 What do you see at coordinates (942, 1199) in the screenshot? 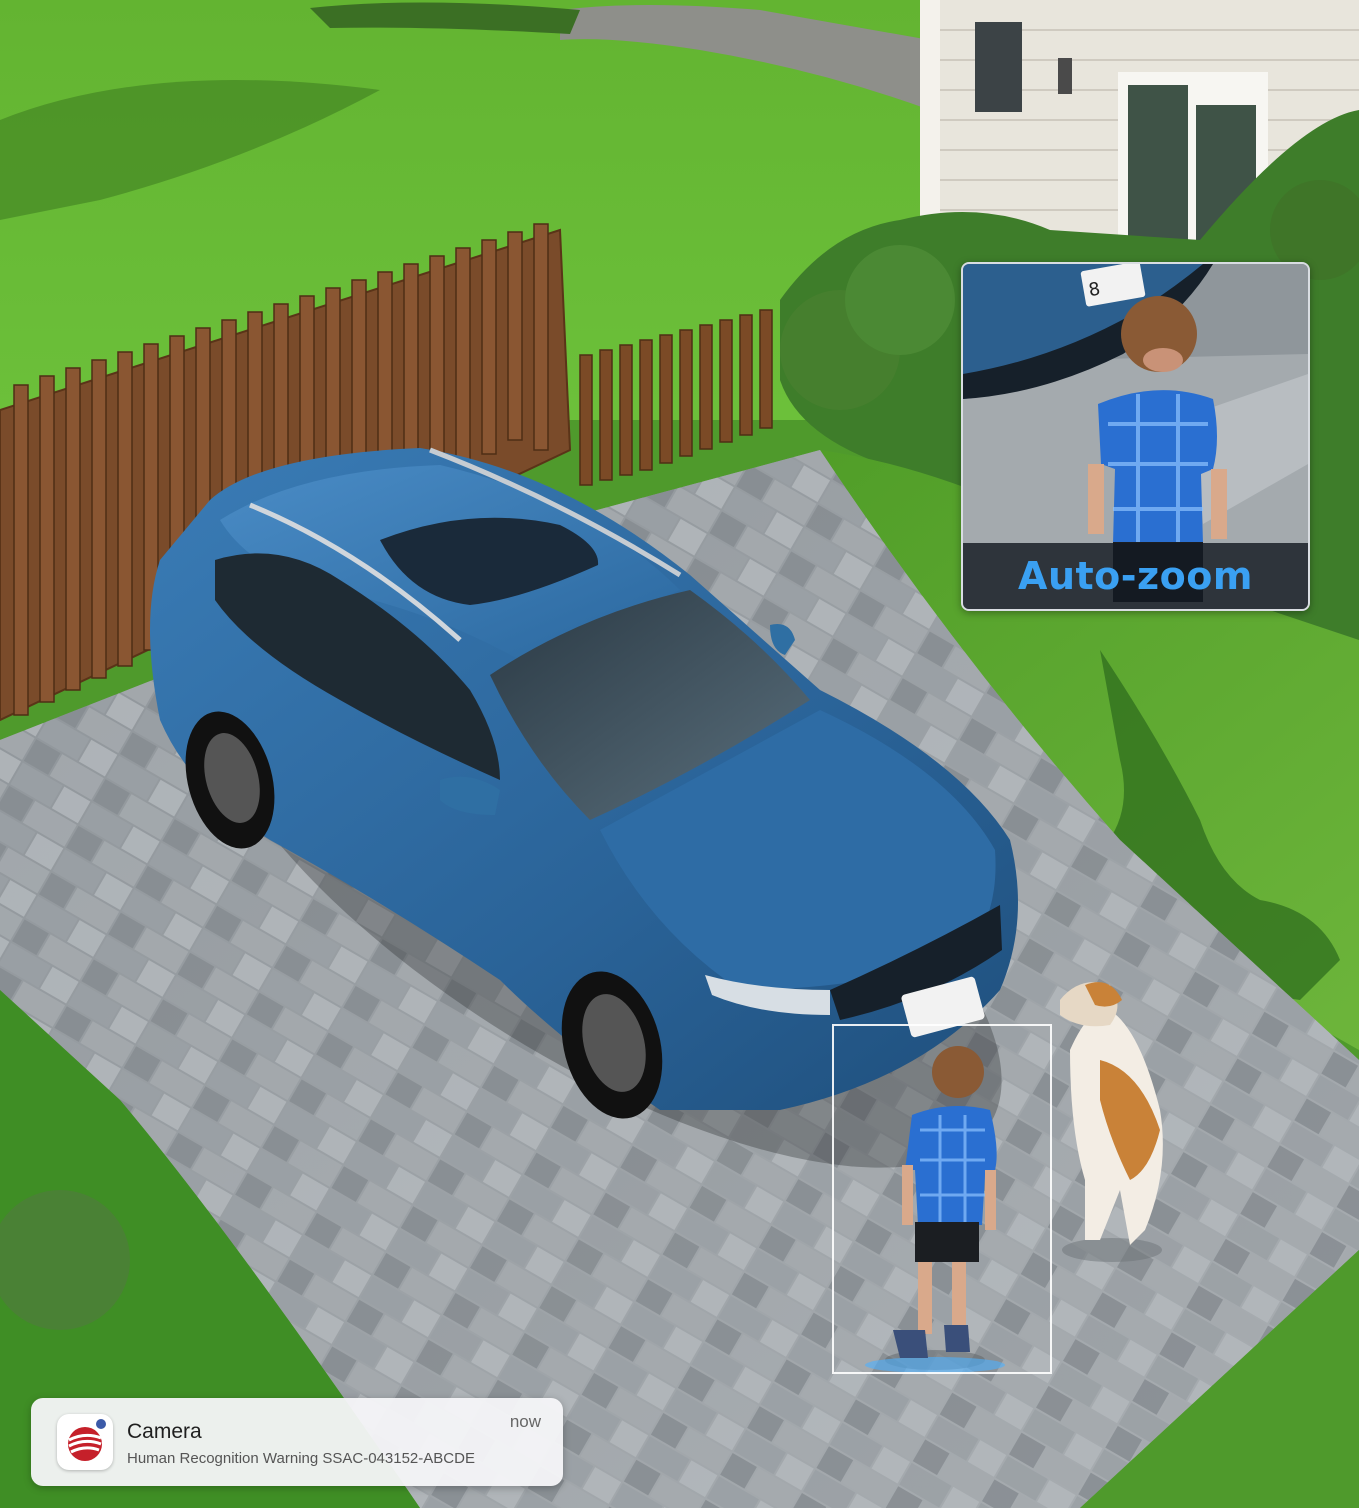
I see `person-detection-box` at bounding box center [942, 1199].